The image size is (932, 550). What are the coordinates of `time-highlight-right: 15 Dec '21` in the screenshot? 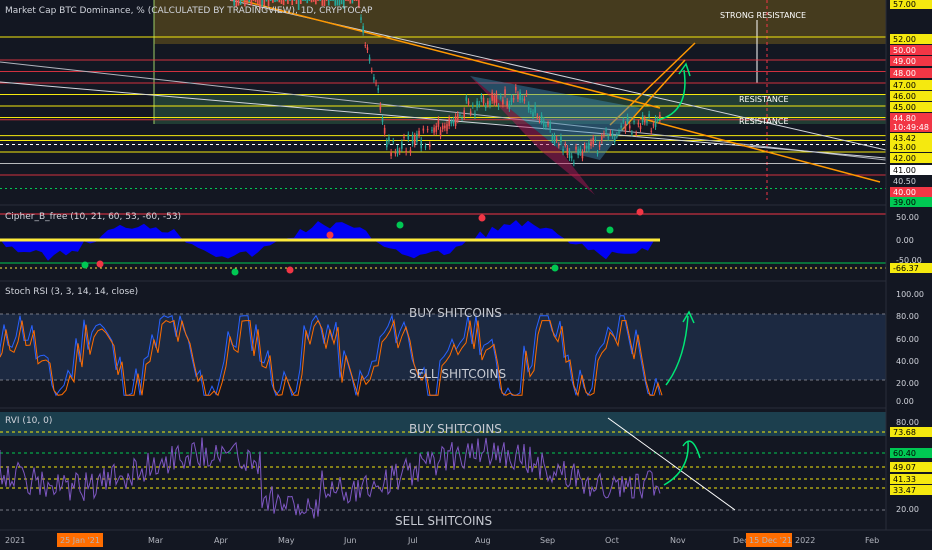 It's located at (770, 540).